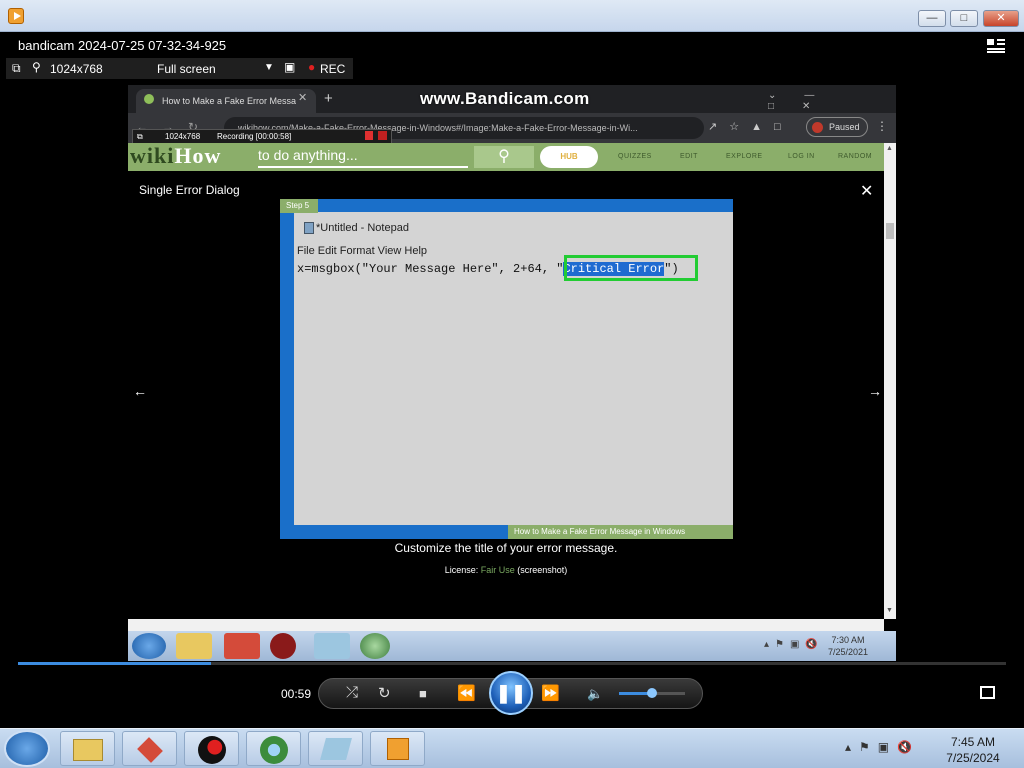 Image resolution: width=1024 pixels, height=768 pixels. I want to click on maximize-button: □, so click(964, 18).